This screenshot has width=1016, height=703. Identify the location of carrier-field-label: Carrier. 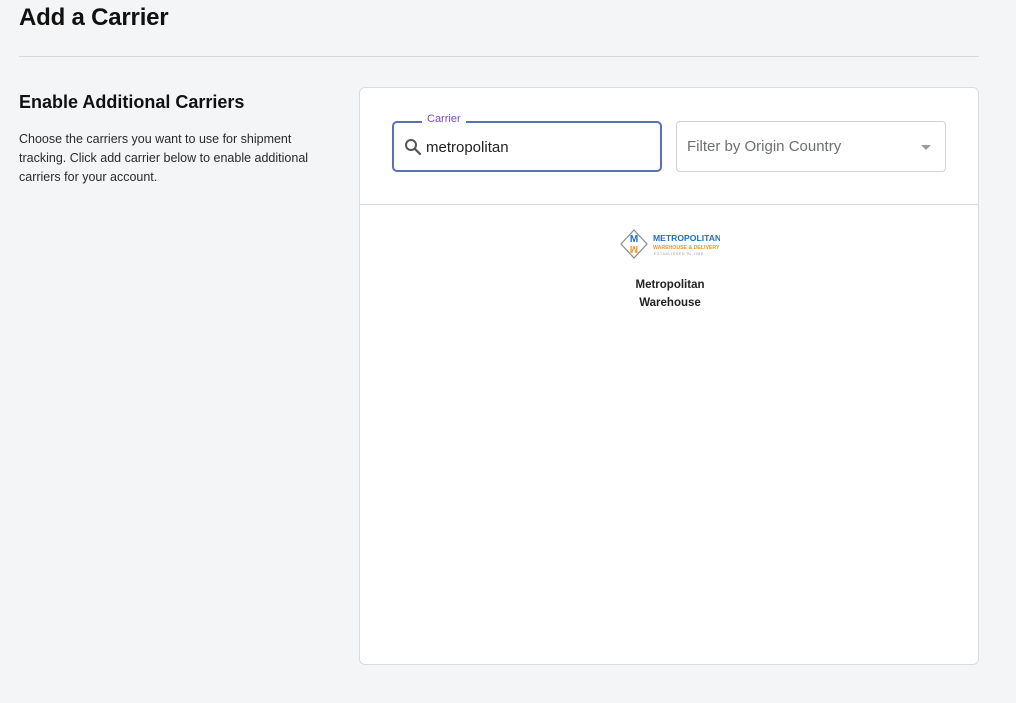
(444, 119).